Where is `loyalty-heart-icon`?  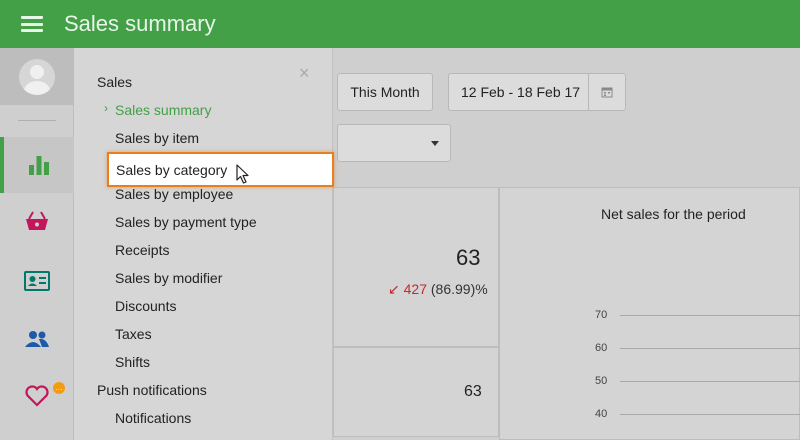
loyalty-heart-icon is located at coordinates (37, 396).